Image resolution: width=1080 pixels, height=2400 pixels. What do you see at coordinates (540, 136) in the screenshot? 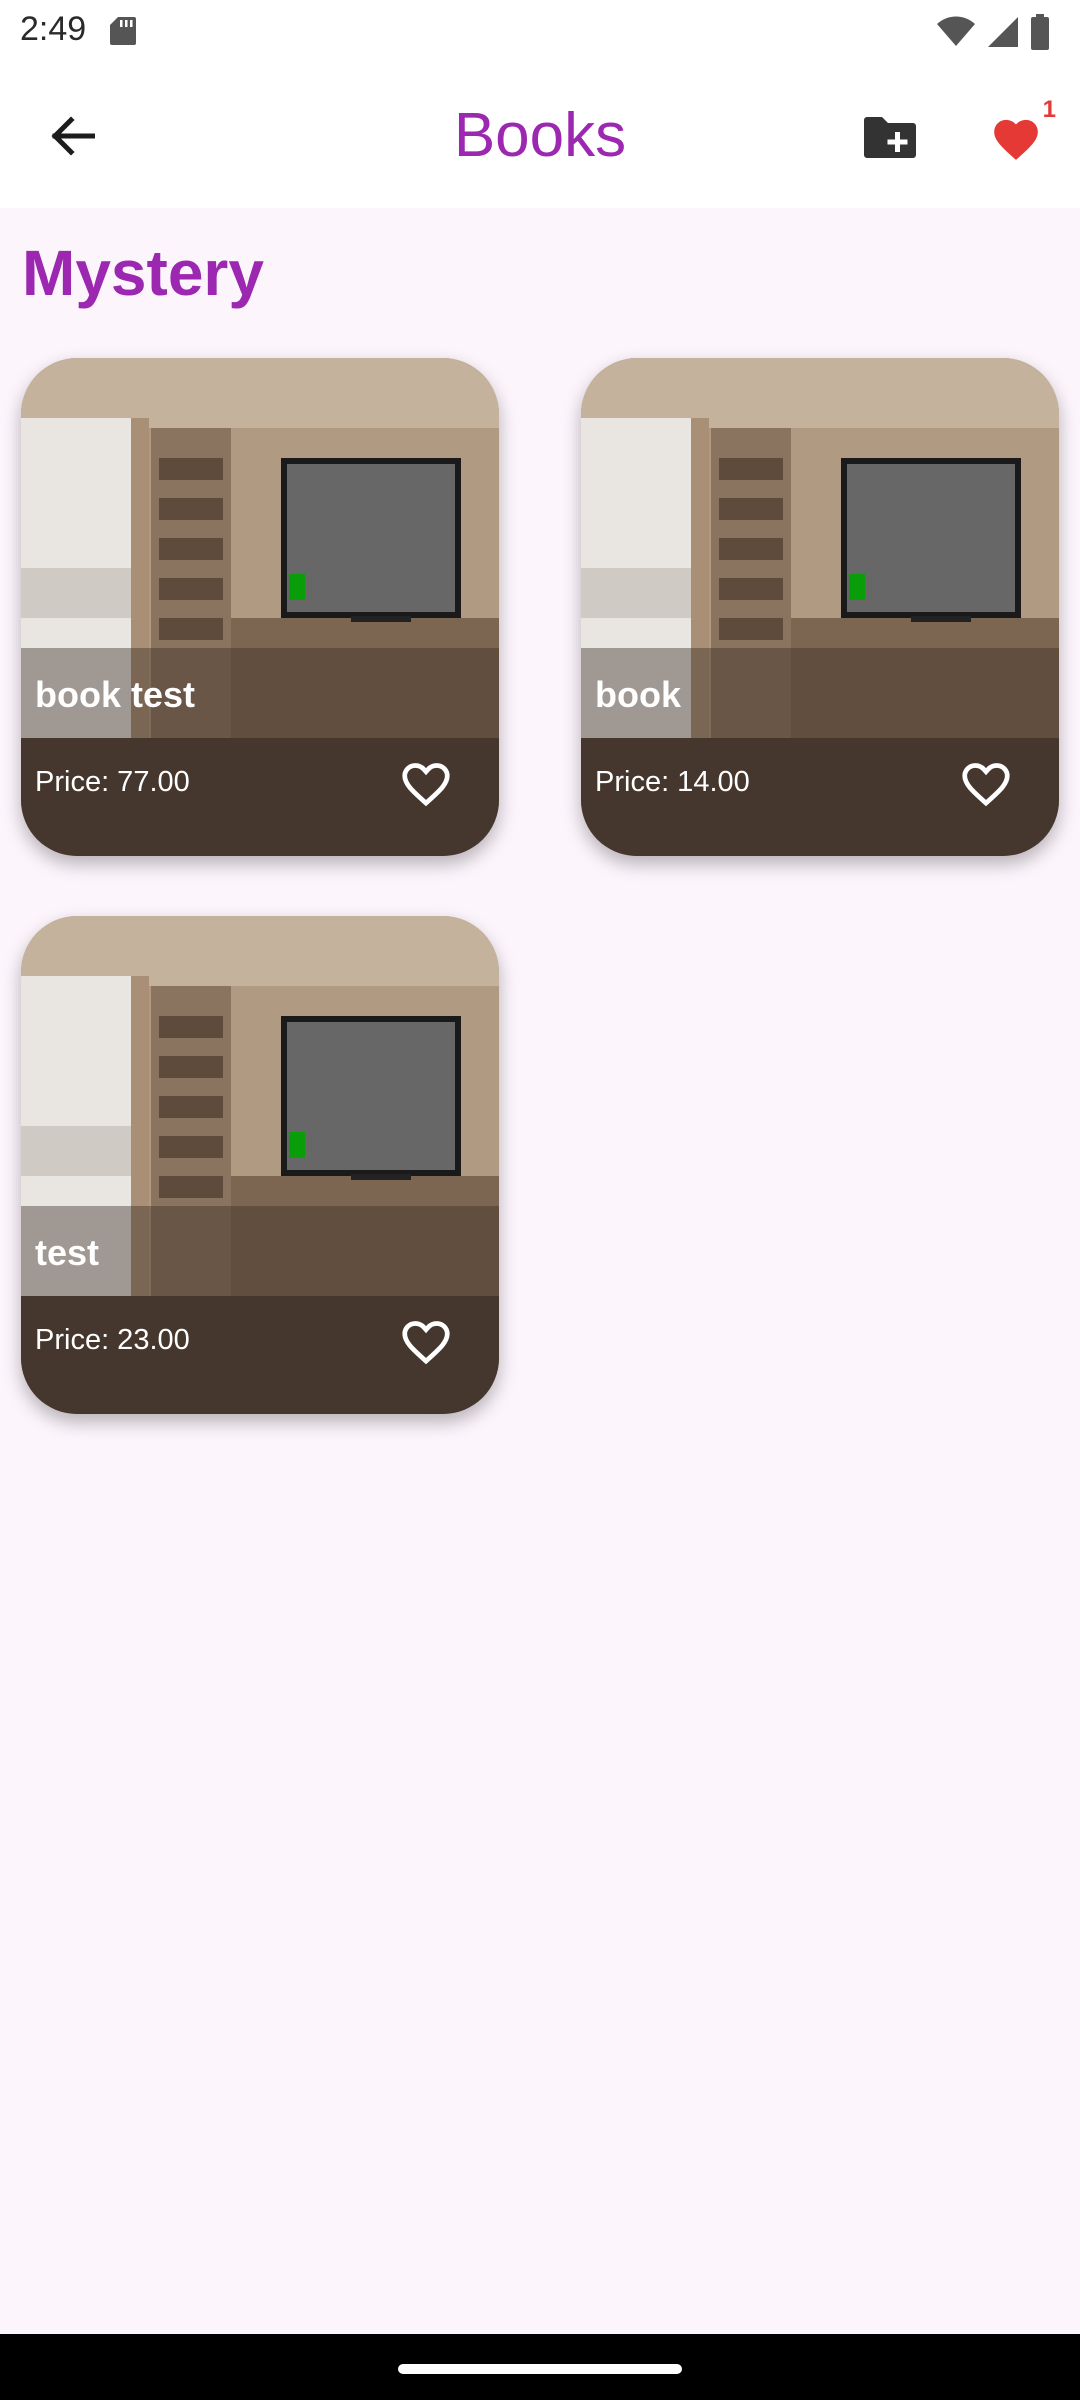
I see `app-bar: Books 1` at bounding box center [540, 136].